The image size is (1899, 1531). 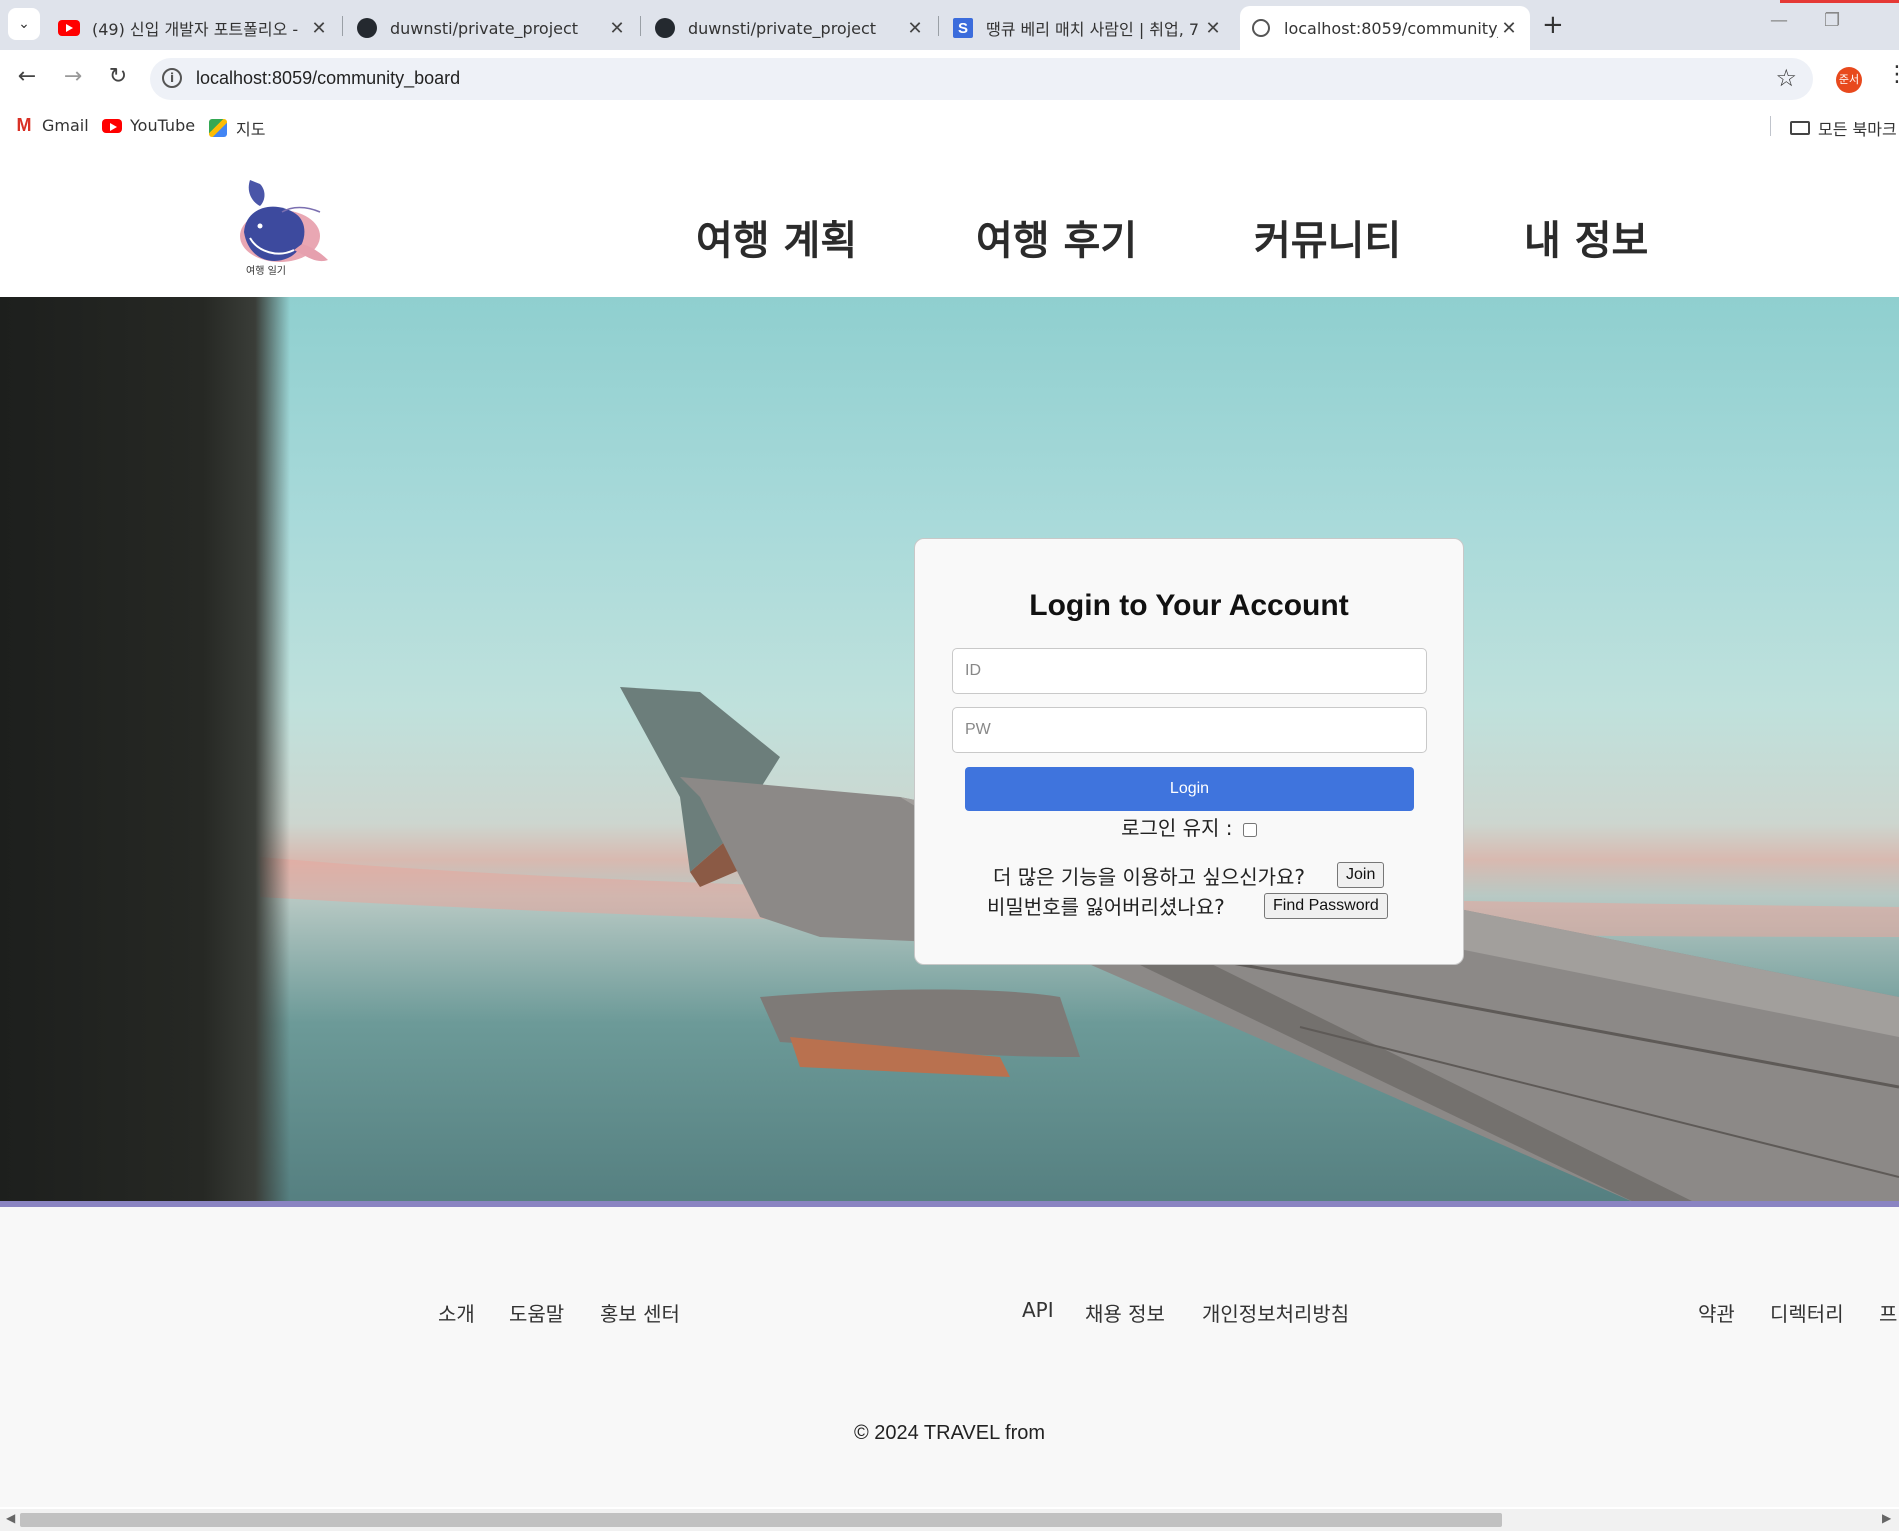 What do you see at coordinates (776, 237) in the screenshot?
I see `nav-travel-plan: 여행 계획` at bounding box center [776, 237].